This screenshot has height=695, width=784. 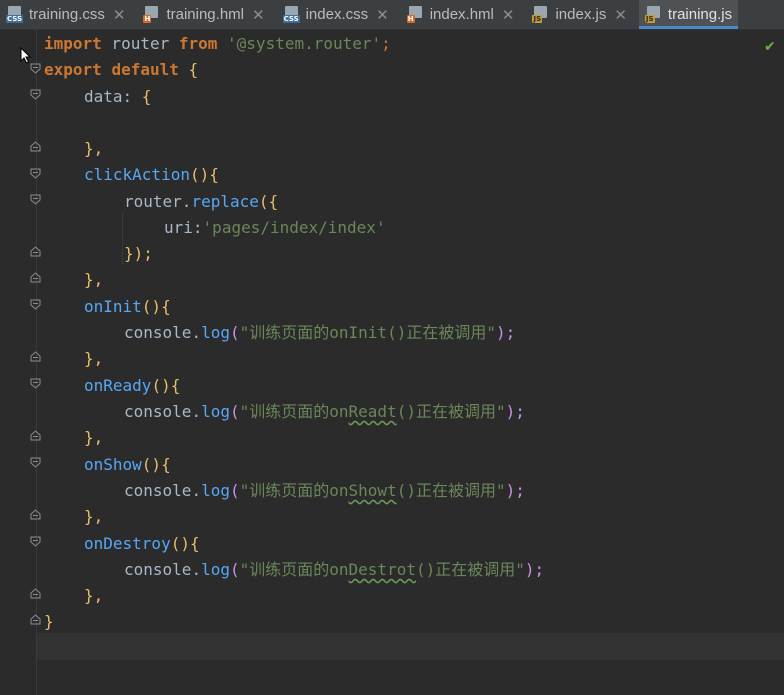 What do you see at coordinates (94, 437) in the screenshot?
I see `code-line-16: },` at bounding box center [94, 437].